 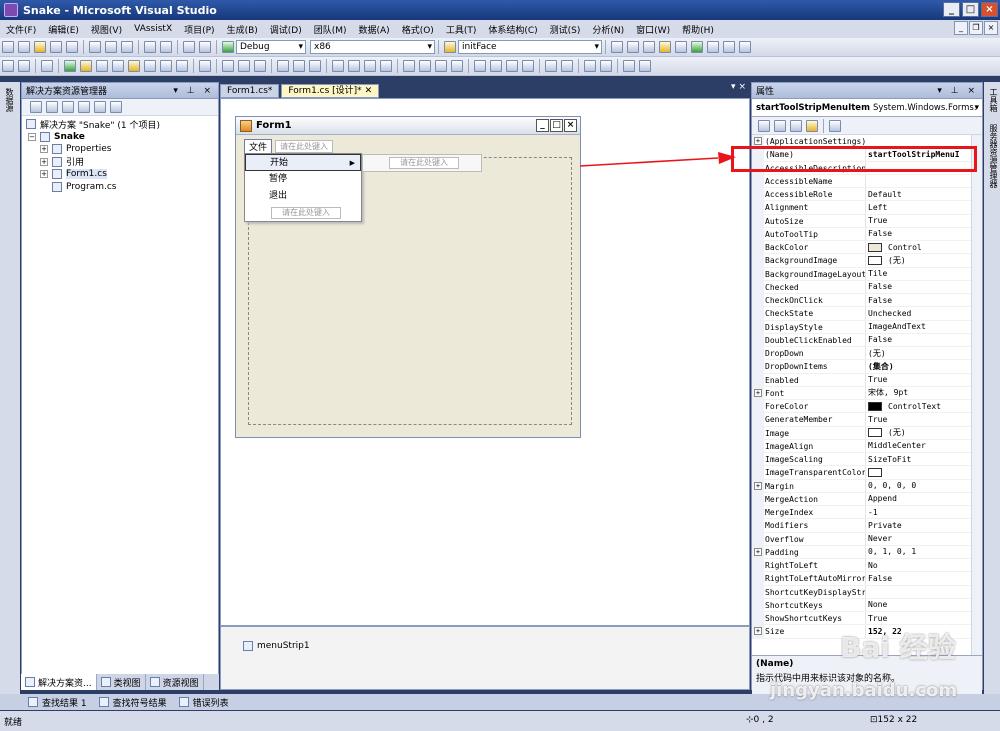 What do you see at coordinates (867, 248) in the screenshot?
I see `property-row: BackColor Control` at bounding box center [867, 248].